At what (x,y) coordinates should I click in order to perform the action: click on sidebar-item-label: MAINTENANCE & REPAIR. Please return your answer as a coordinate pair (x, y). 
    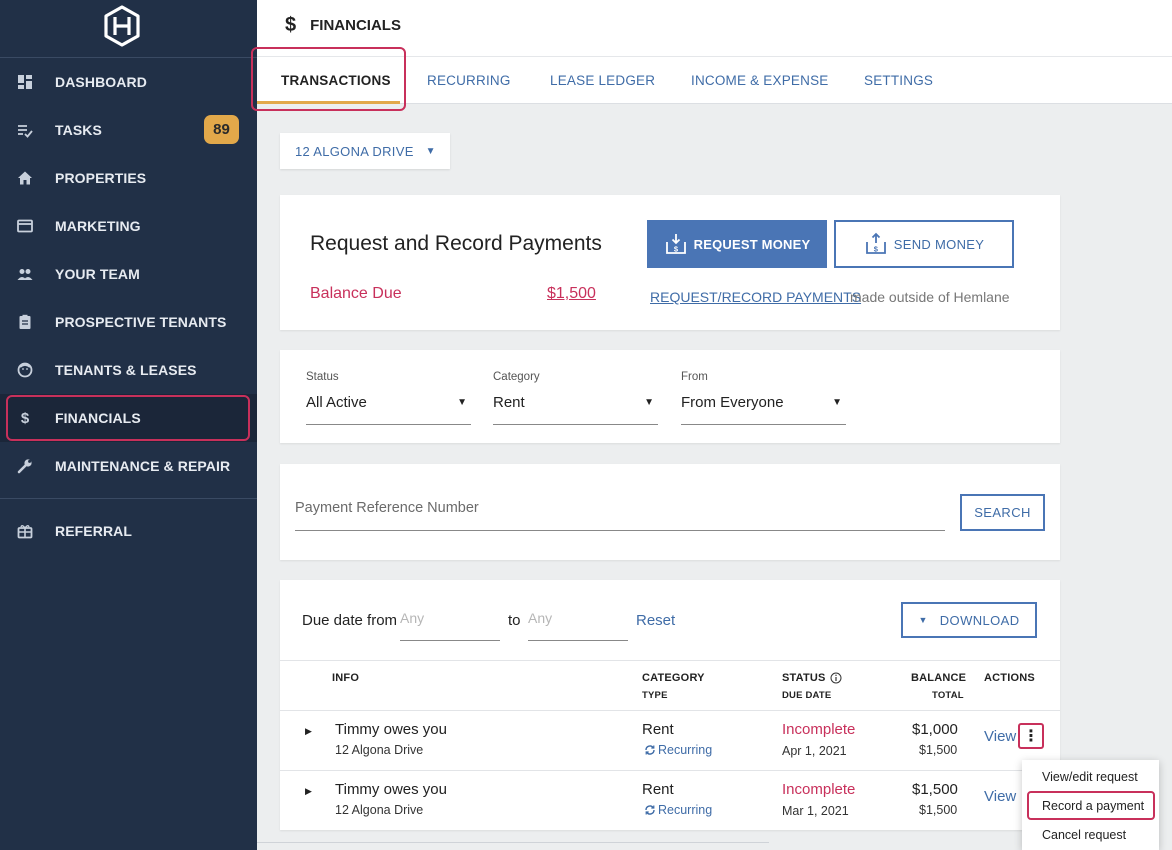
    Looking at the image, I should click on (143, 466).